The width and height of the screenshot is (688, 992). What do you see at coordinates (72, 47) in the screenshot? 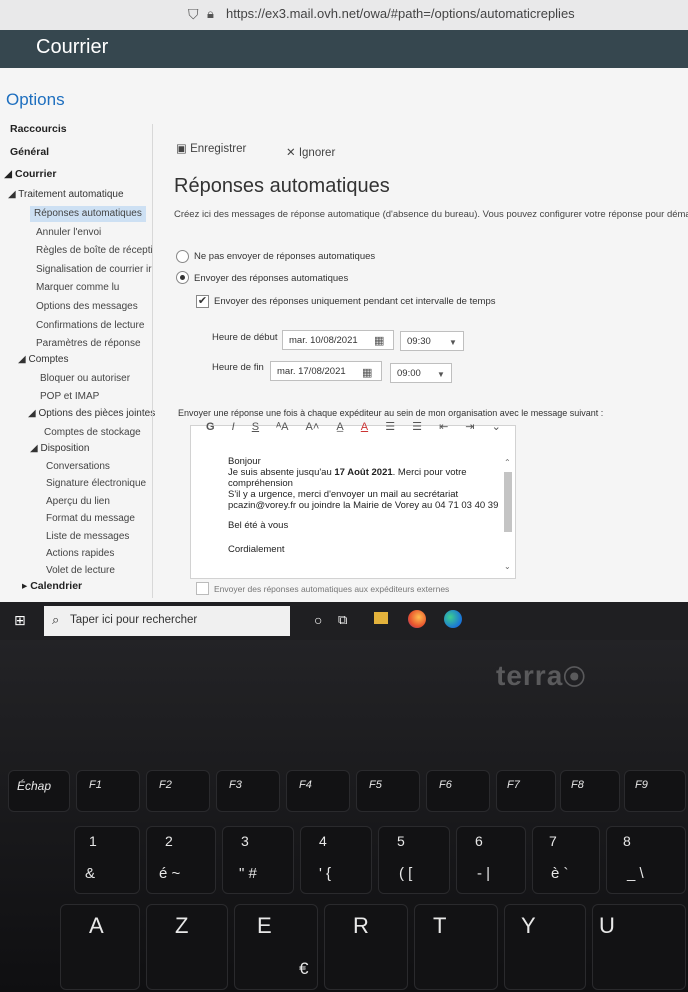
I see `app-title: Courrier` at bounding box center [72, 47].